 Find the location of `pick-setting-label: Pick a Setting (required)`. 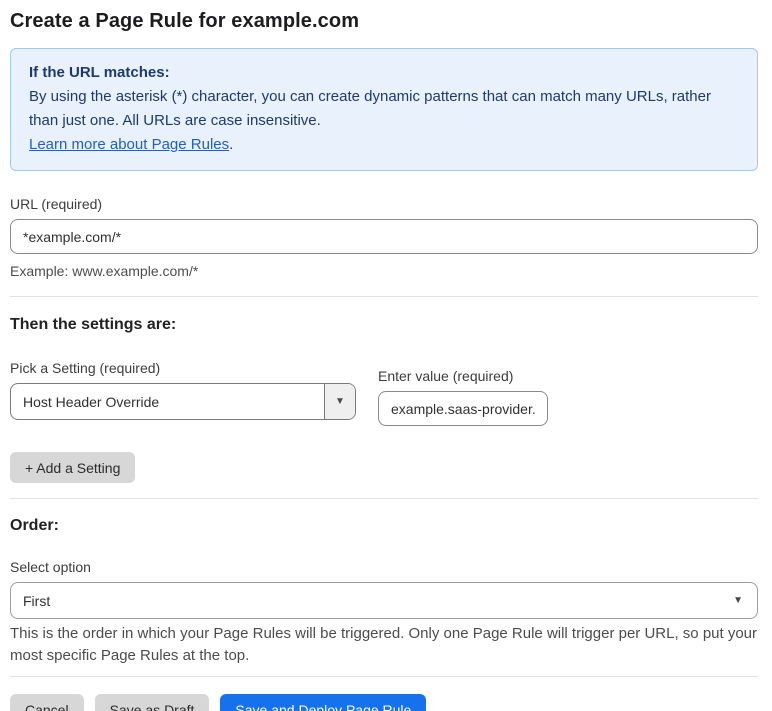

pick-setting-label: Pick a Setting (required) is located at coordinates (85, 368).